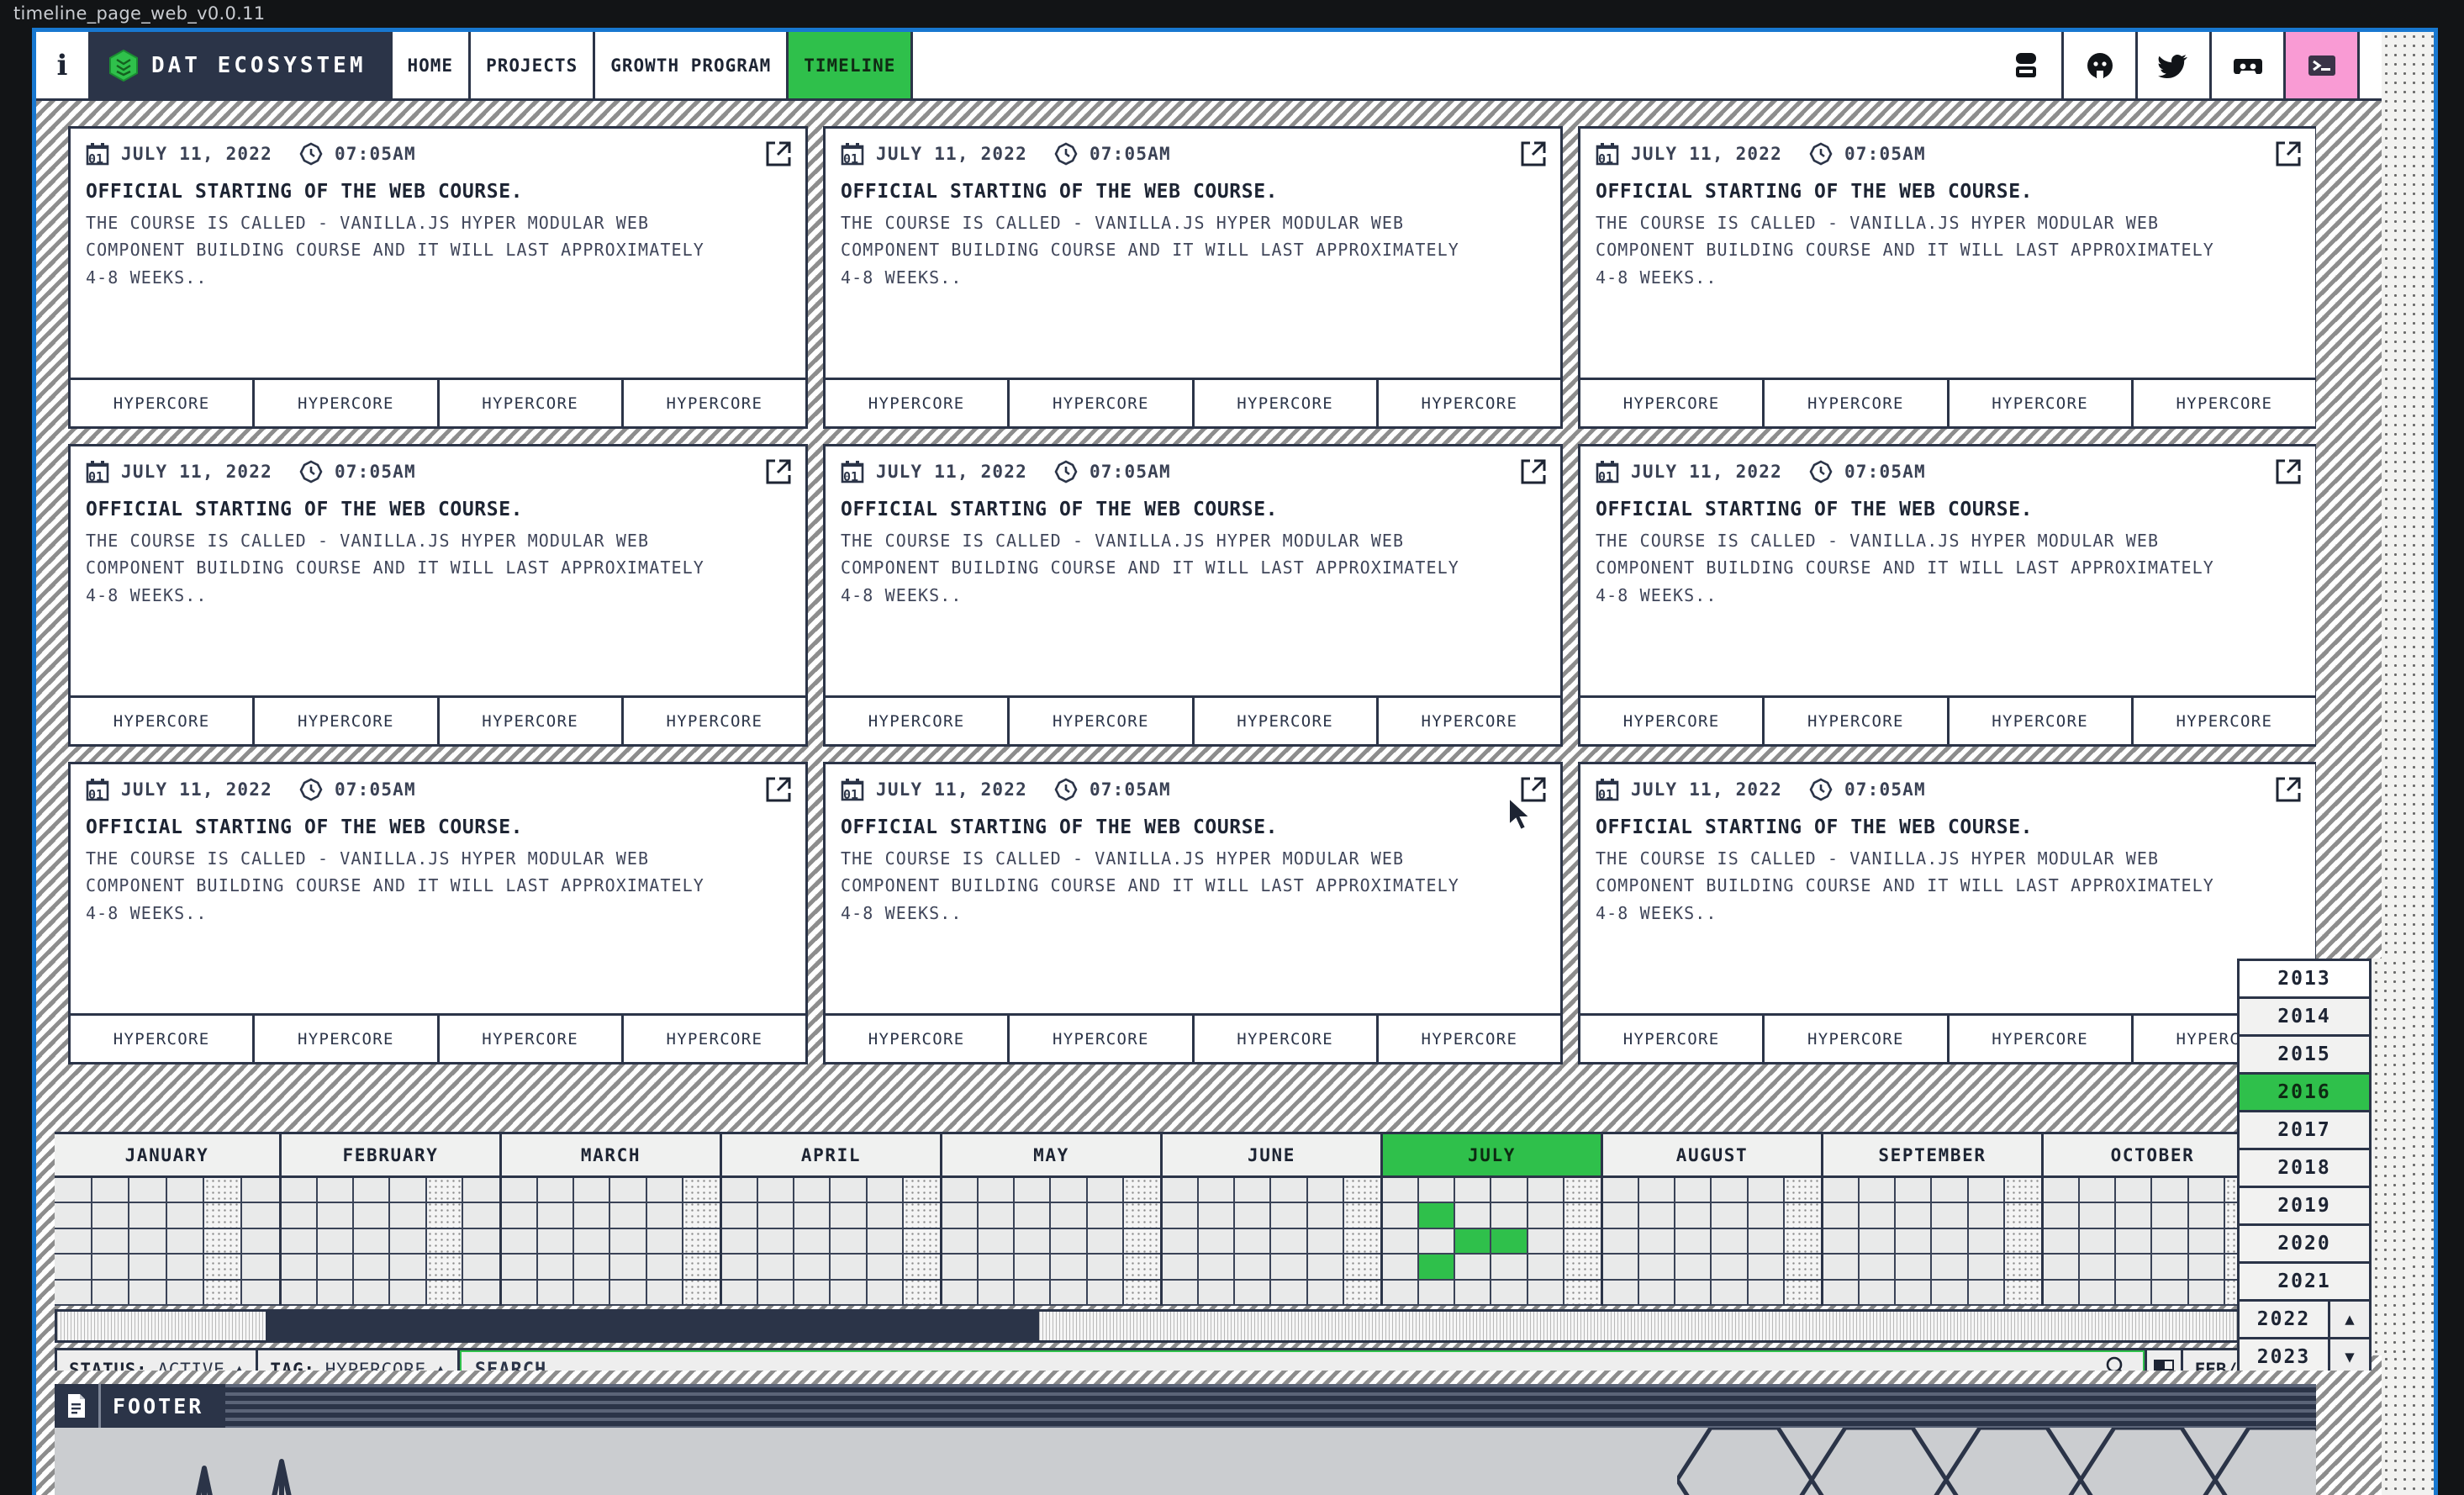  Describe the element at coordinates (1533, 472) in the screenshot. I see `external-link-icon` at that location.